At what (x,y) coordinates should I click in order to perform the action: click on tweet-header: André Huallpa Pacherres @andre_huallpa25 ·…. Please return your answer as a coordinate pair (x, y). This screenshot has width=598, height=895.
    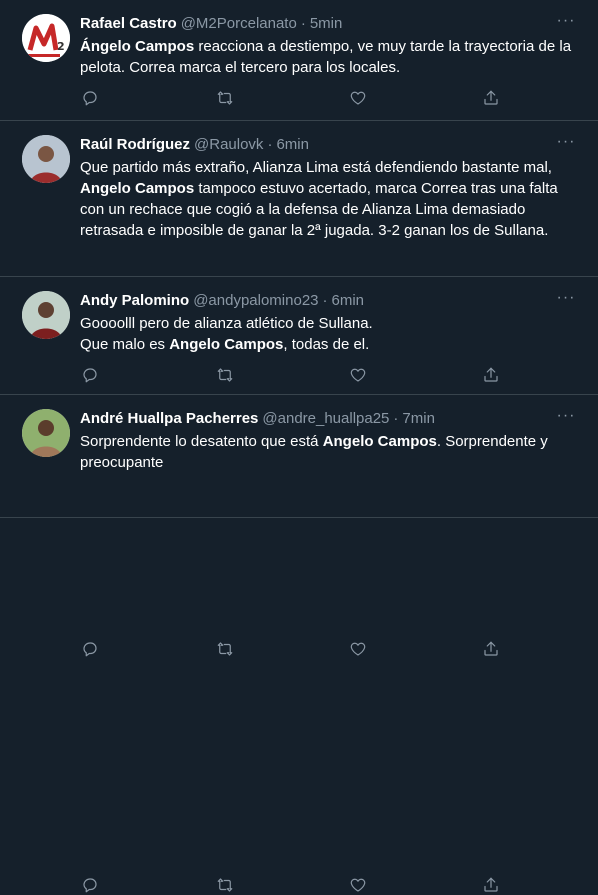
    Looking at the image, I should click on (329, 419).